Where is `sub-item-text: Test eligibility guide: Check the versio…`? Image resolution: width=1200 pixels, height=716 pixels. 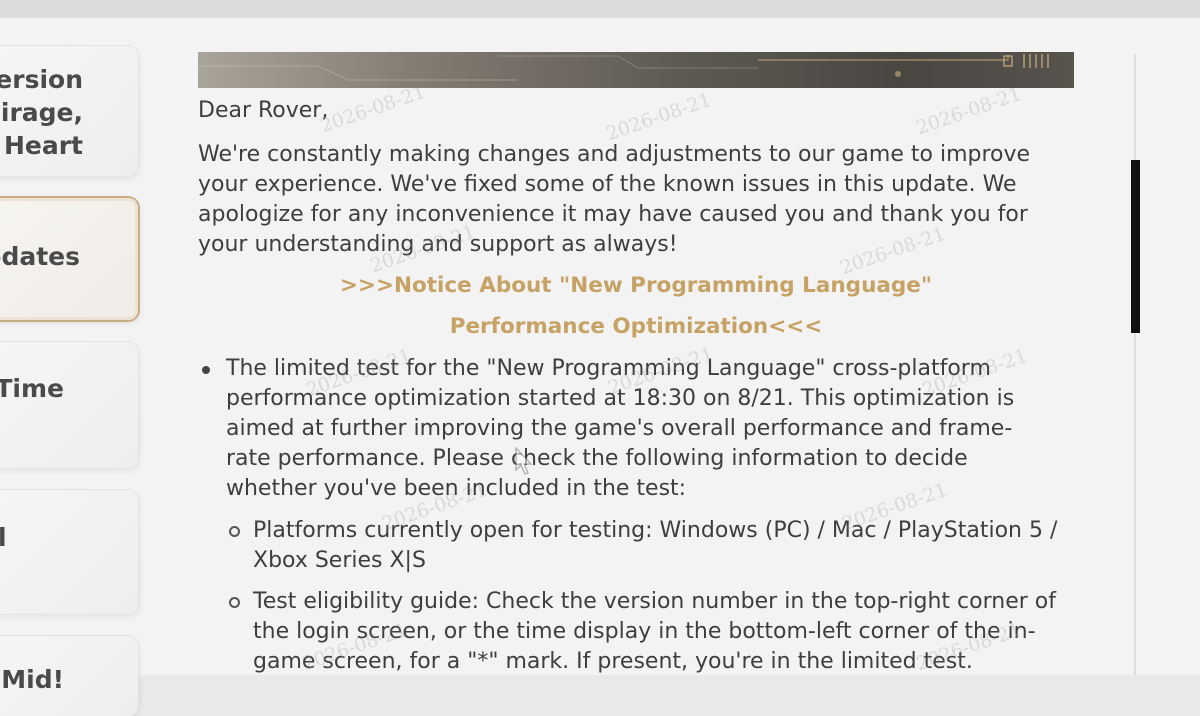
sub-item-text: Test eligibility guide: Check the versio… is located at coordinates (654, 631).